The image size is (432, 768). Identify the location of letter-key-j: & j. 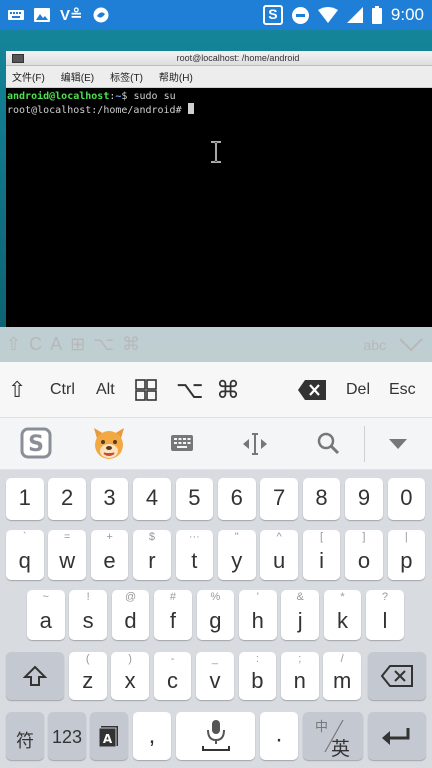
(300, 615).